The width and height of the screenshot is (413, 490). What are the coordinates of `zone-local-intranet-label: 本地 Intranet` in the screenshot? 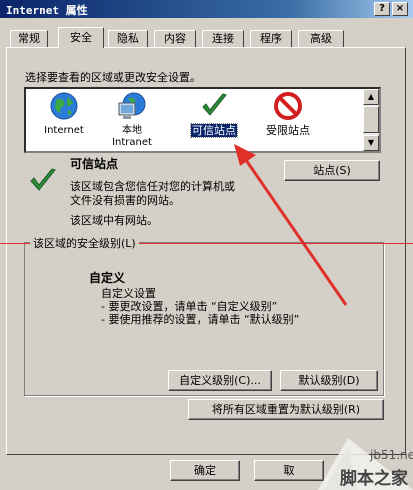 It's located at (132, 136).